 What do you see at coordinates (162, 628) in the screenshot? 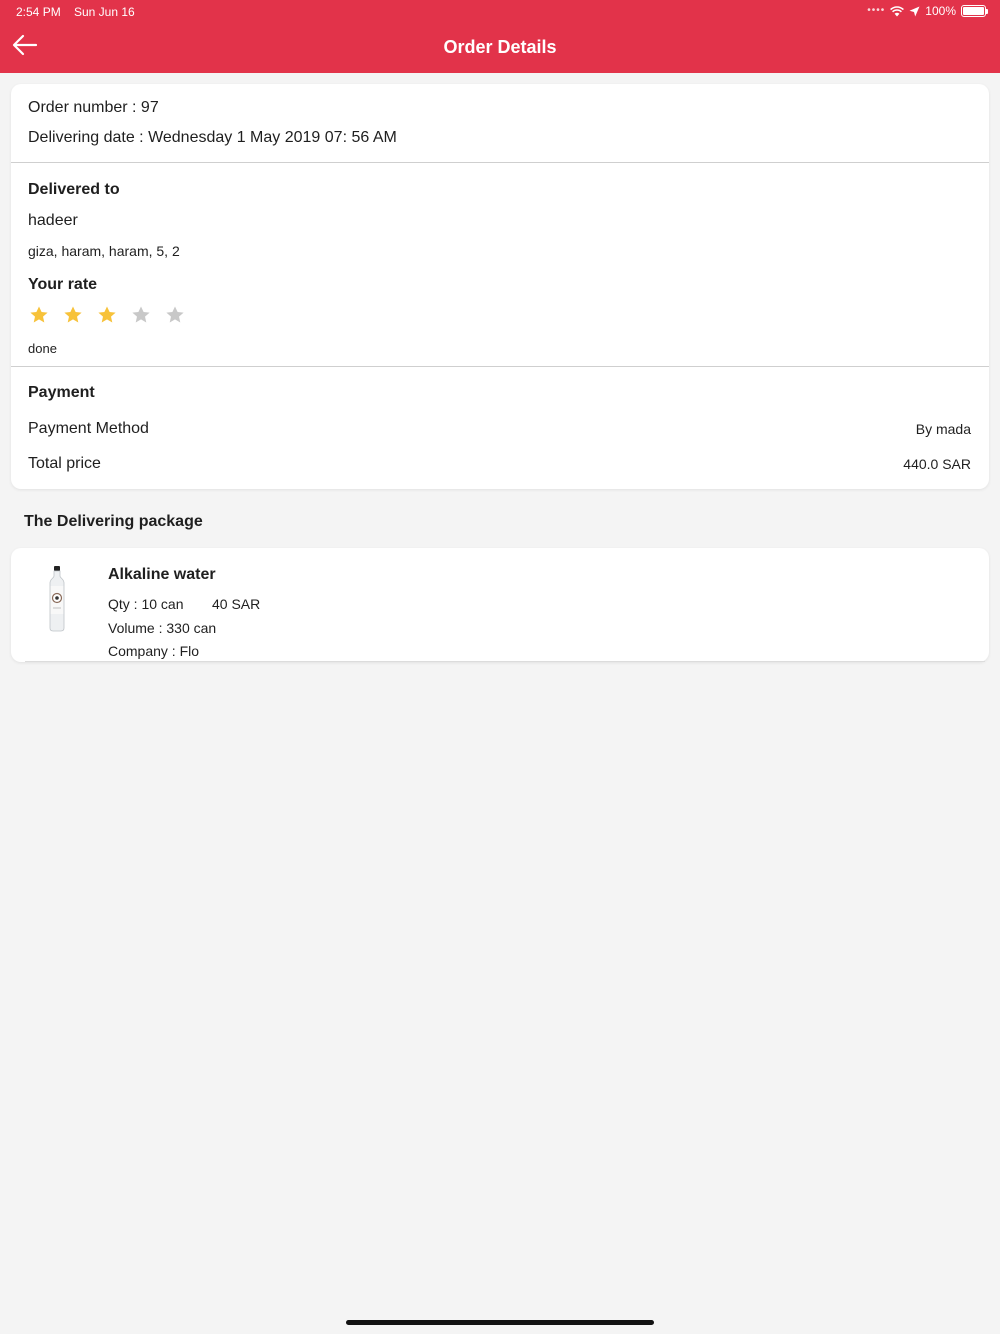
I see `item-volume: Volume : 330 can` at bounding box center [162, 628].